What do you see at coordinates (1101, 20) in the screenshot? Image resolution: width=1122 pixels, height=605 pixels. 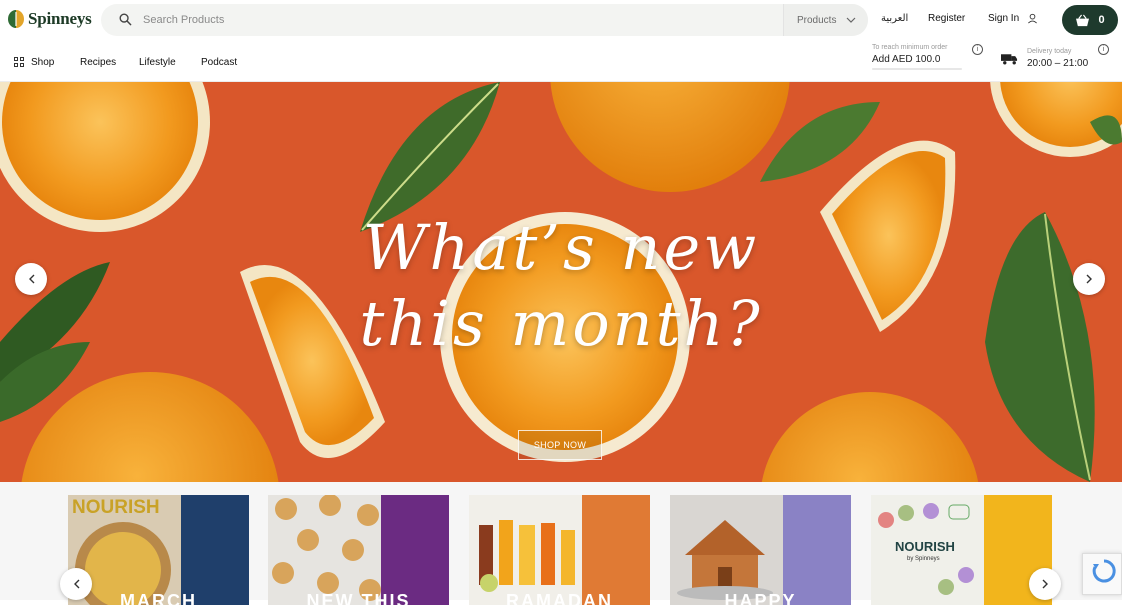 I see `cart-count: 0` at bounding box center [1101, 20].